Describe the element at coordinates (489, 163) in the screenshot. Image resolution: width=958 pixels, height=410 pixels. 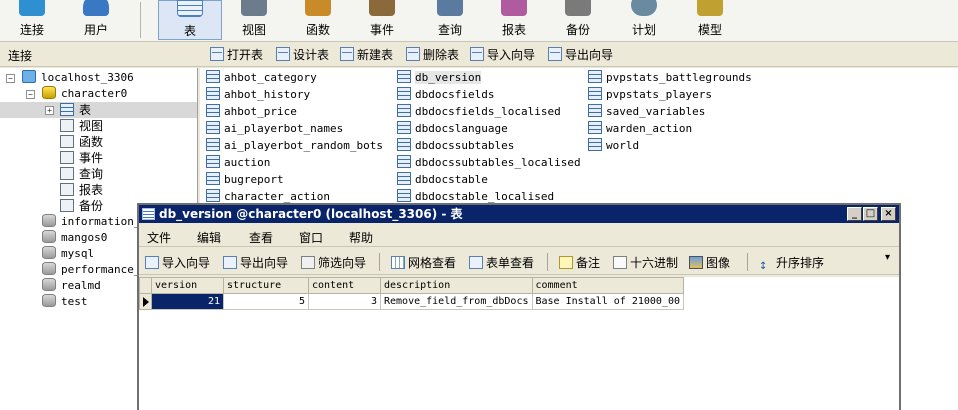
I see `list-item: dbdocssubtables_localised` at that location.